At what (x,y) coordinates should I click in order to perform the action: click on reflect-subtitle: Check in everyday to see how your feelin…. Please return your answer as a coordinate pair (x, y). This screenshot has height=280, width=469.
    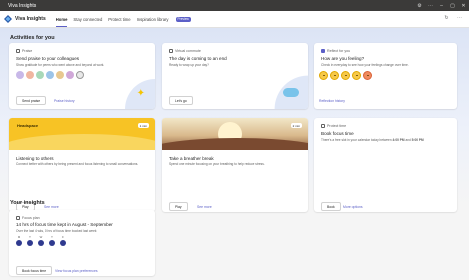
    Looking at the image, I should click on (365, 65).